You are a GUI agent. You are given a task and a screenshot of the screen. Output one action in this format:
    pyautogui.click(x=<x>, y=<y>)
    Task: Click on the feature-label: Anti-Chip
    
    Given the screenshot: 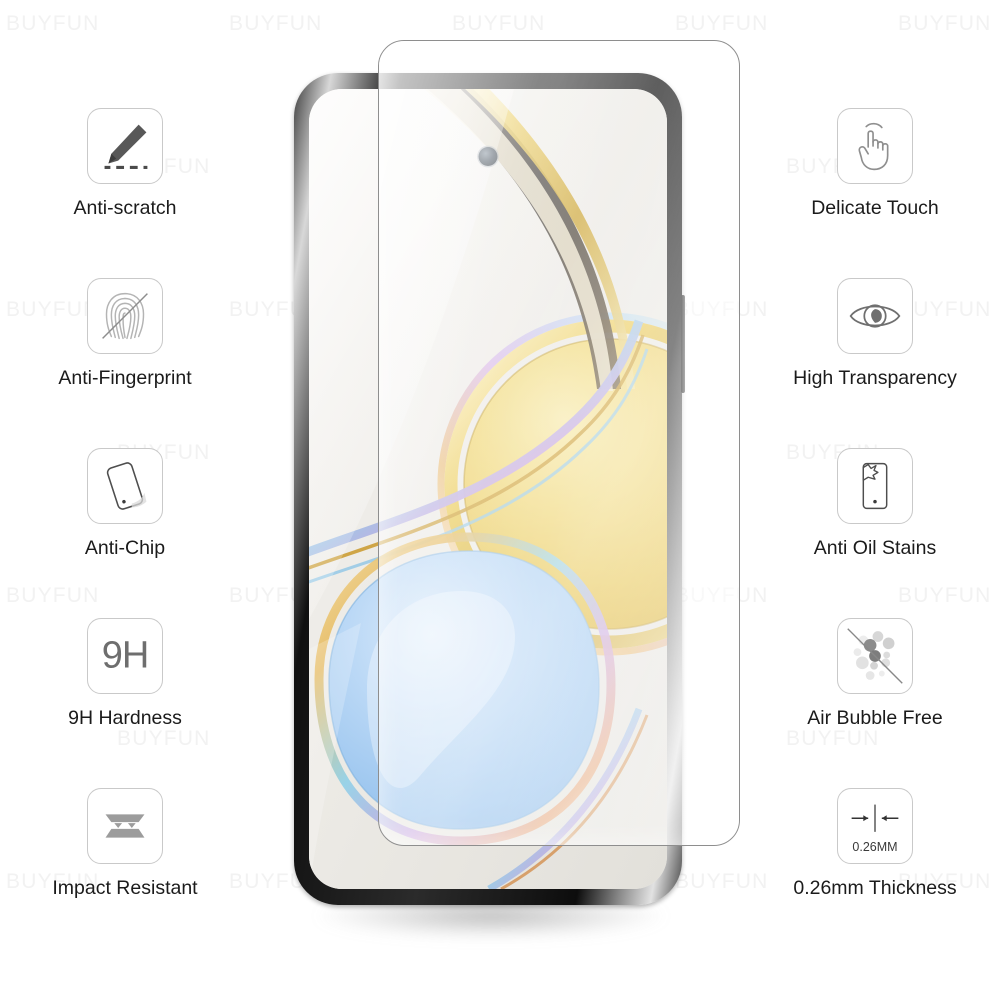 What is the action you would take?
    pyautogui.click(x=125, y=548)
    